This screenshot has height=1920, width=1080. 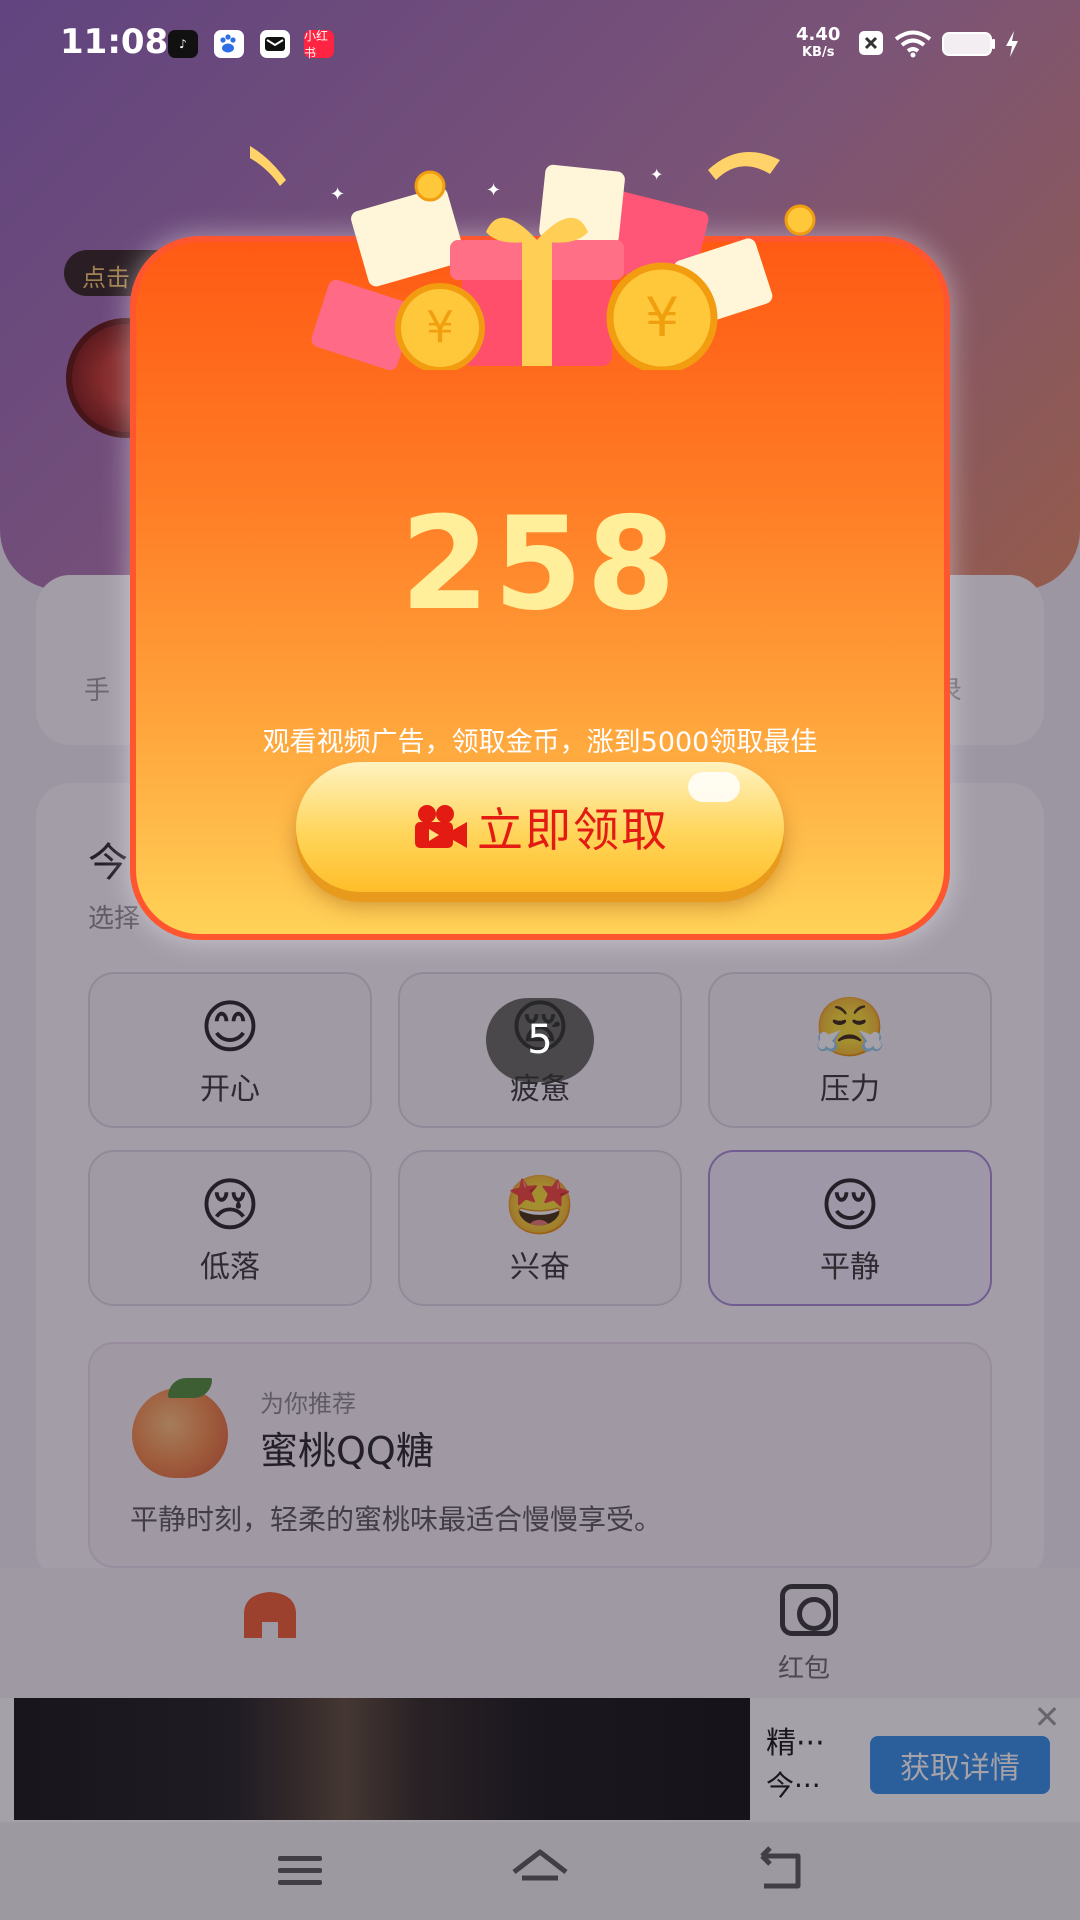 What do you see at coordinates (275, 44) in the screenshot?
I see `mail-icon` at bounding box center [275, 44].